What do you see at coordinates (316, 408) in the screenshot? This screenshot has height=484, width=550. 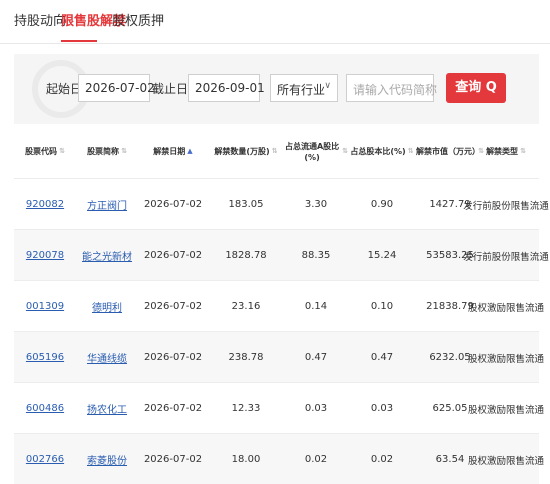 I see `float-pct-cell: 0.03` at bounding box center [316, 408].